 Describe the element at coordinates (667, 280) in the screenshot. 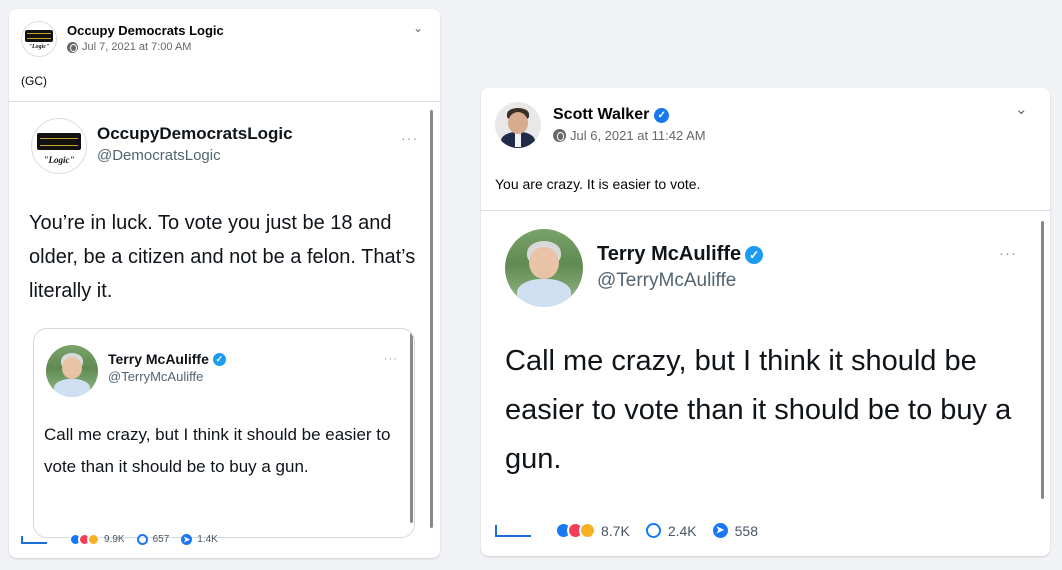

I see `tweet-author-handle: @TerryMcAuliffe` at that location.